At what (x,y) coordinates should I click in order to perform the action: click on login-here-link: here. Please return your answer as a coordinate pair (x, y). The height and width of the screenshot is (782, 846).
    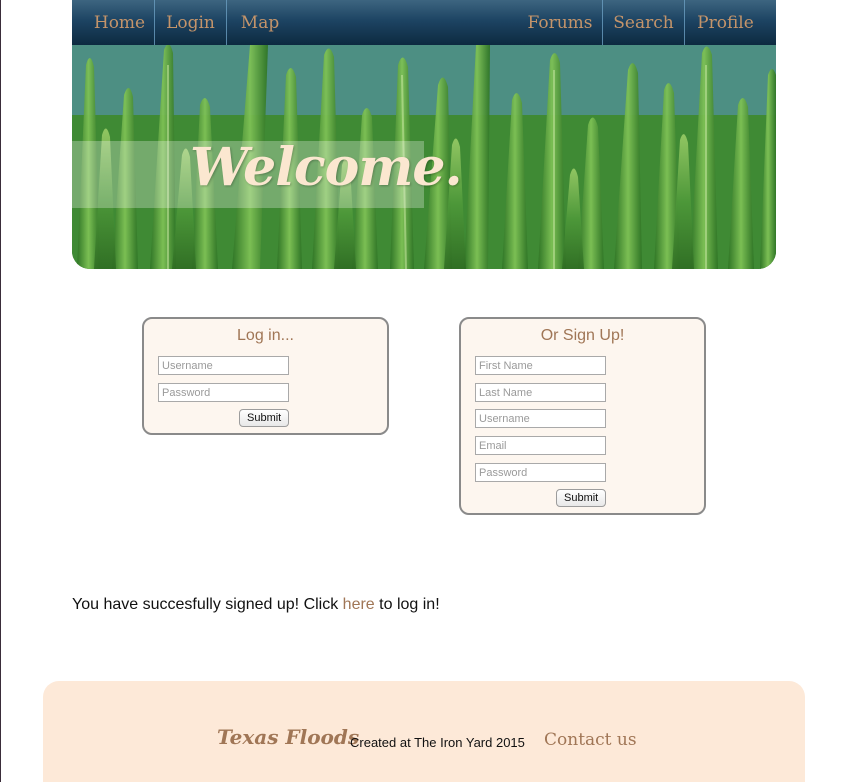
    Looking at the image, I should click on (359, 604).